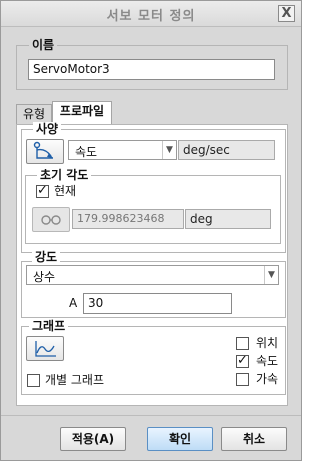 The width and height of the screenshot is (320, 461). Describe the element at coordinates (267, 361) in the screenshot. I see `graph-velocity-label: 속도` at that location.